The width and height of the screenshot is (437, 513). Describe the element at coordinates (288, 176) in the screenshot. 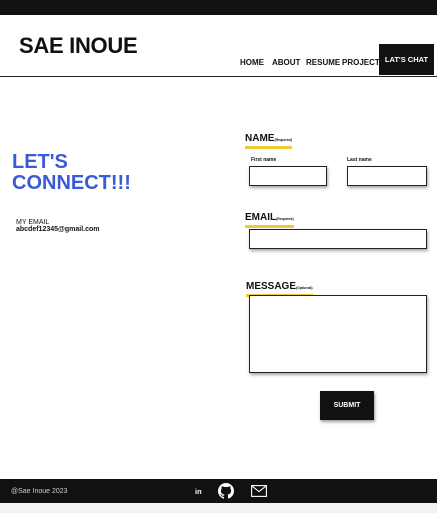

I see `first-name-input` at that location.